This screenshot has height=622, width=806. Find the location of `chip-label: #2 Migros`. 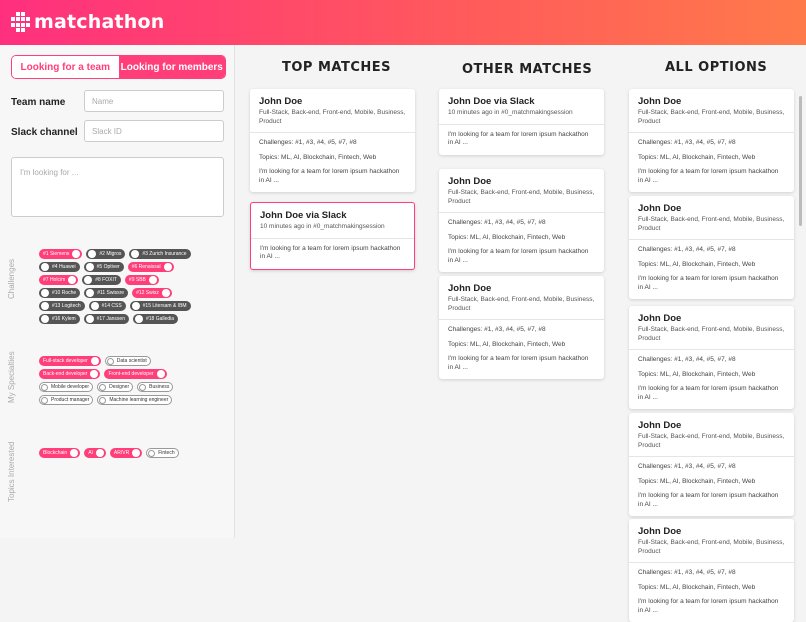

chip-label: #2 Migros is located at coordinates (110, 254).